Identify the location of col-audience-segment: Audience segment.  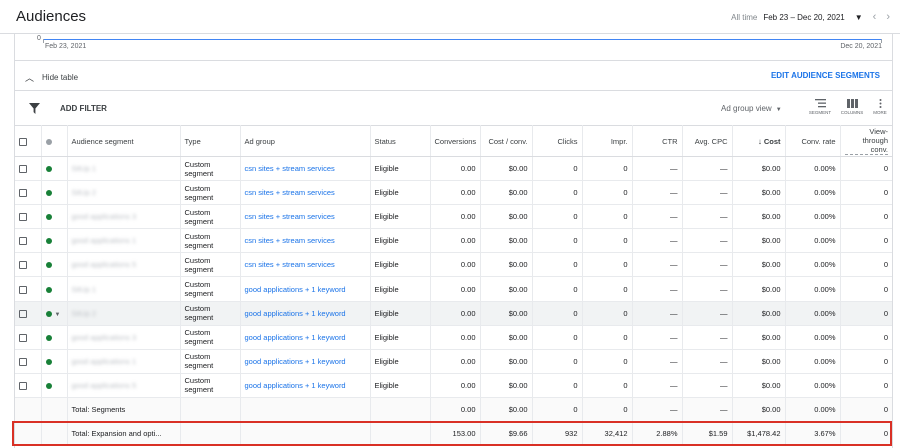
(124, 141).